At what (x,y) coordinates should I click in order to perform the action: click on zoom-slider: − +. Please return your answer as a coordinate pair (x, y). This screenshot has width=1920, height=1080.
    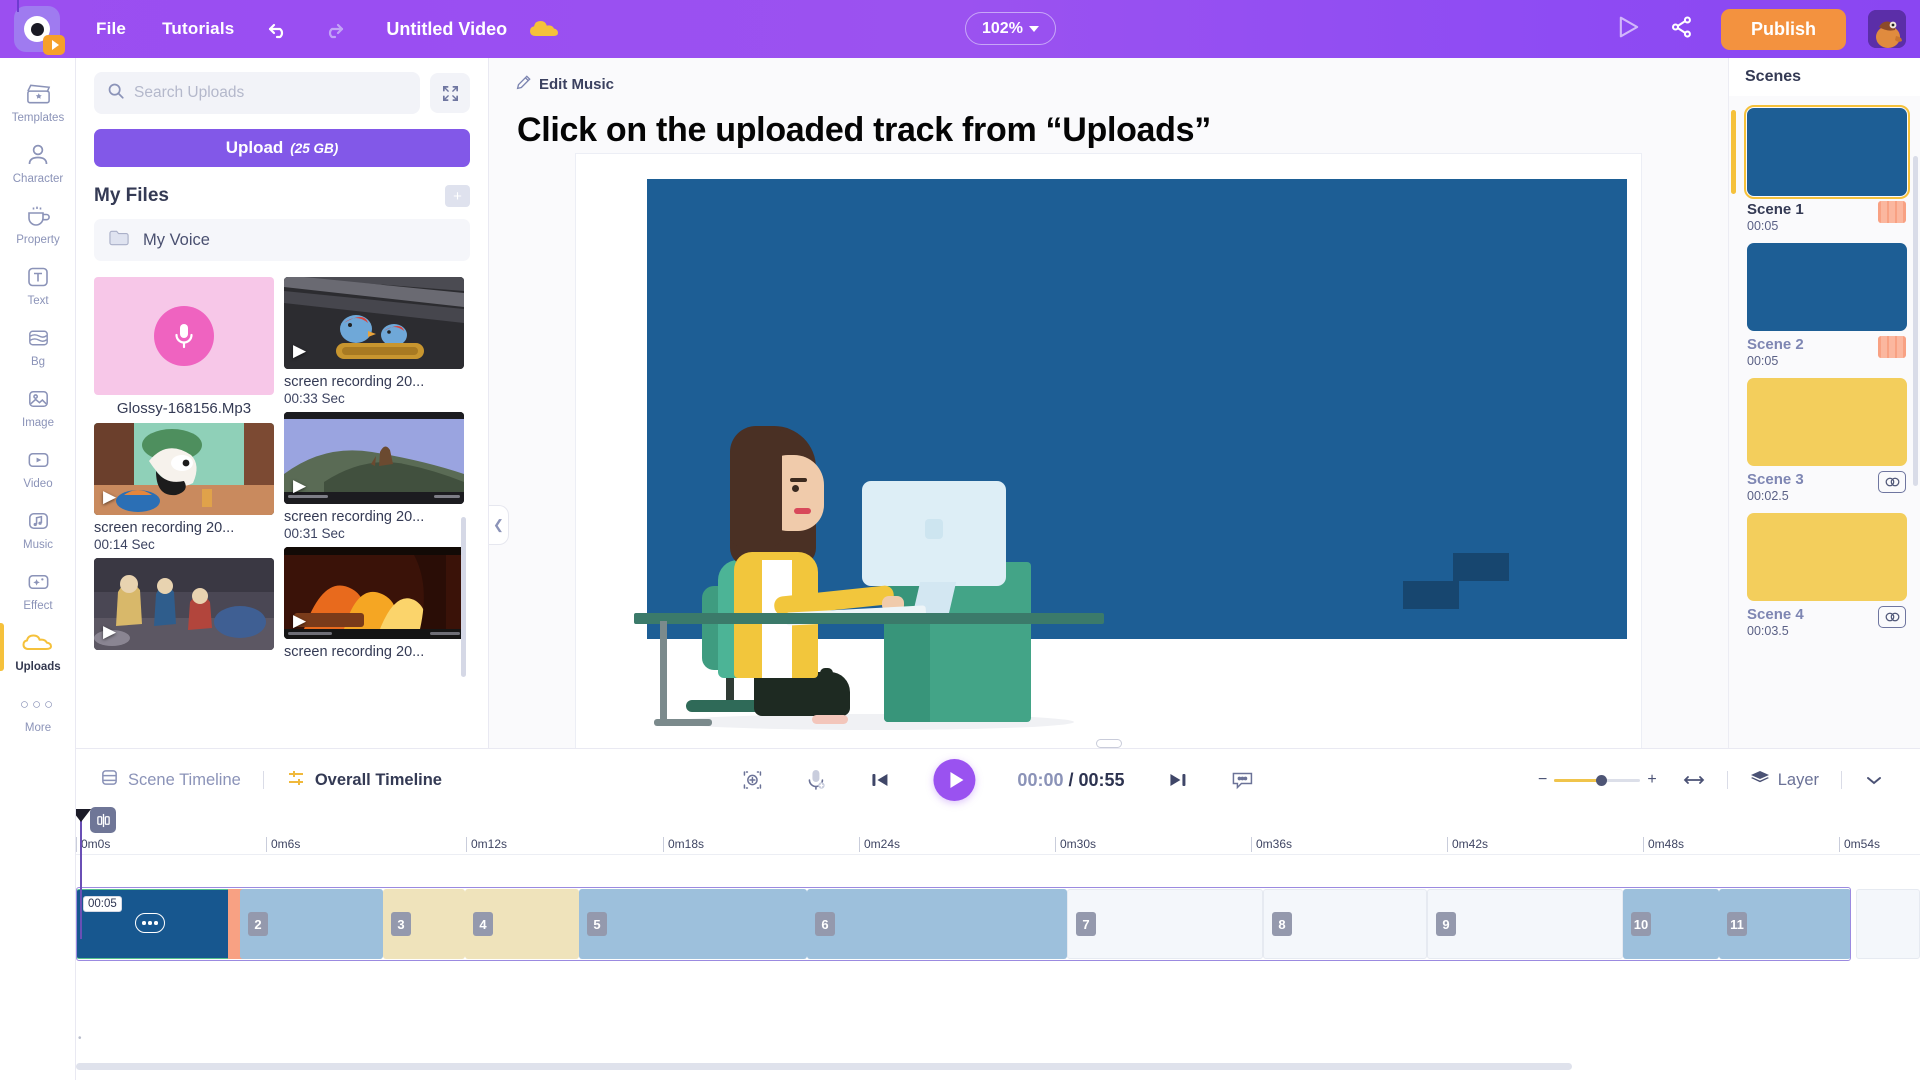
    Looking at the image, I should click on (1597, 780).